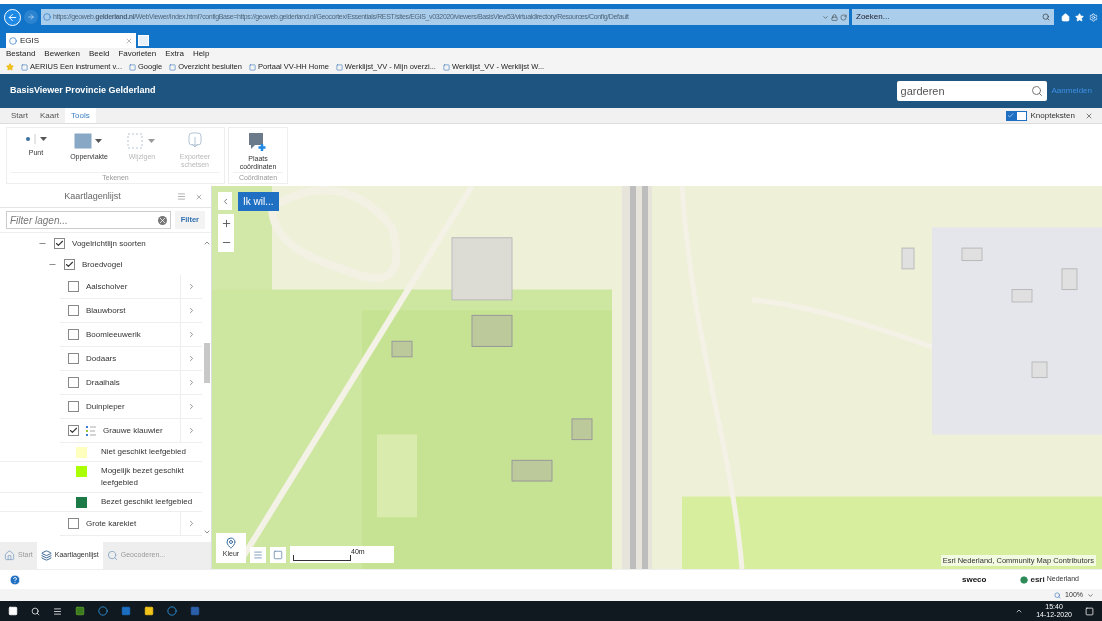 This screenshot has height=621, width=1102. I want to click on arrow-right-icon, so click(31, 17).